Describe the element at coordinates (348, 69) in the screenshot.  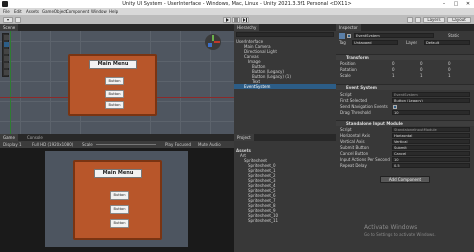
I see `rotation-label: Rotation` at that location.